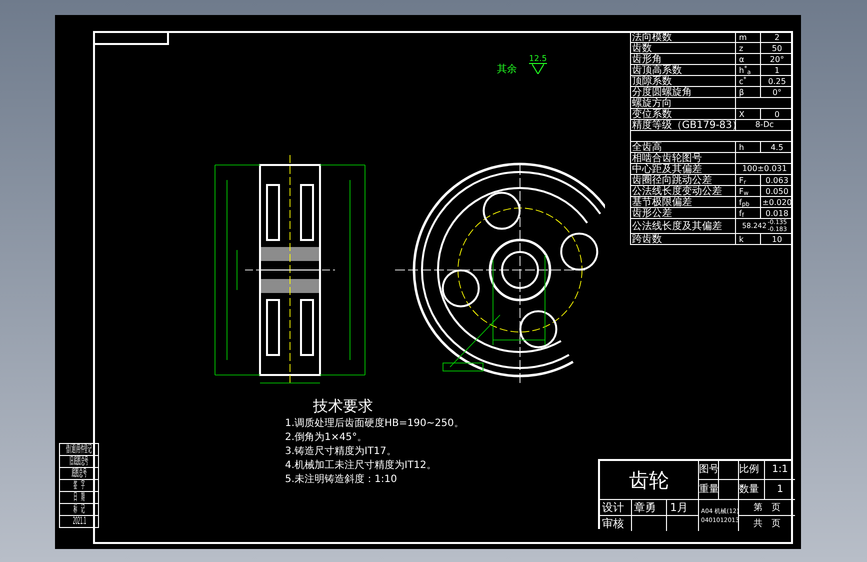 The image size is (867, 562). Describe the element at coordinates (777, 239) in the screenshot. I see `parameter-value: 10` at that location.